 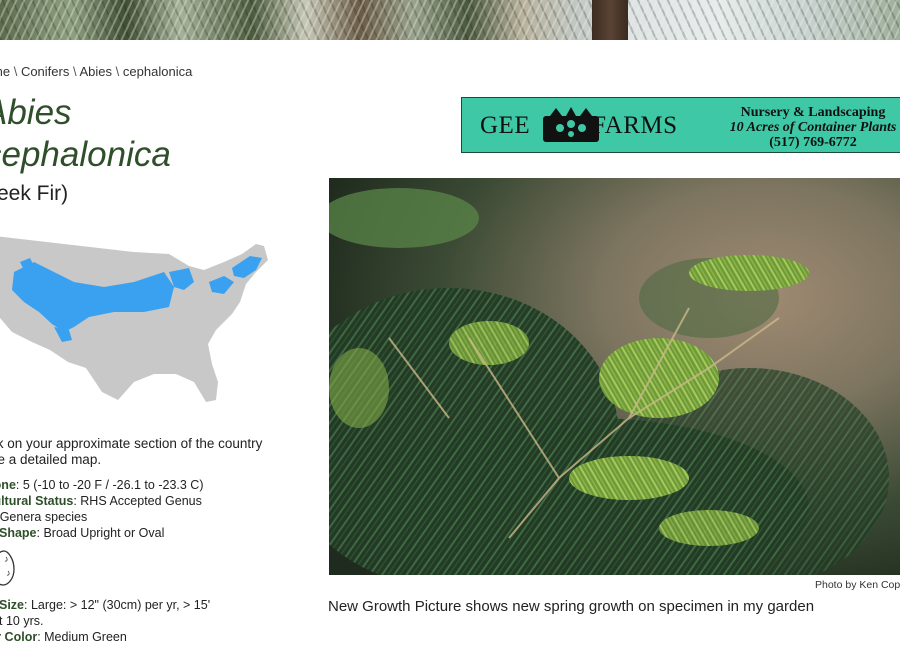 I want to click on us-land-shape, so click(x=134, y=319).